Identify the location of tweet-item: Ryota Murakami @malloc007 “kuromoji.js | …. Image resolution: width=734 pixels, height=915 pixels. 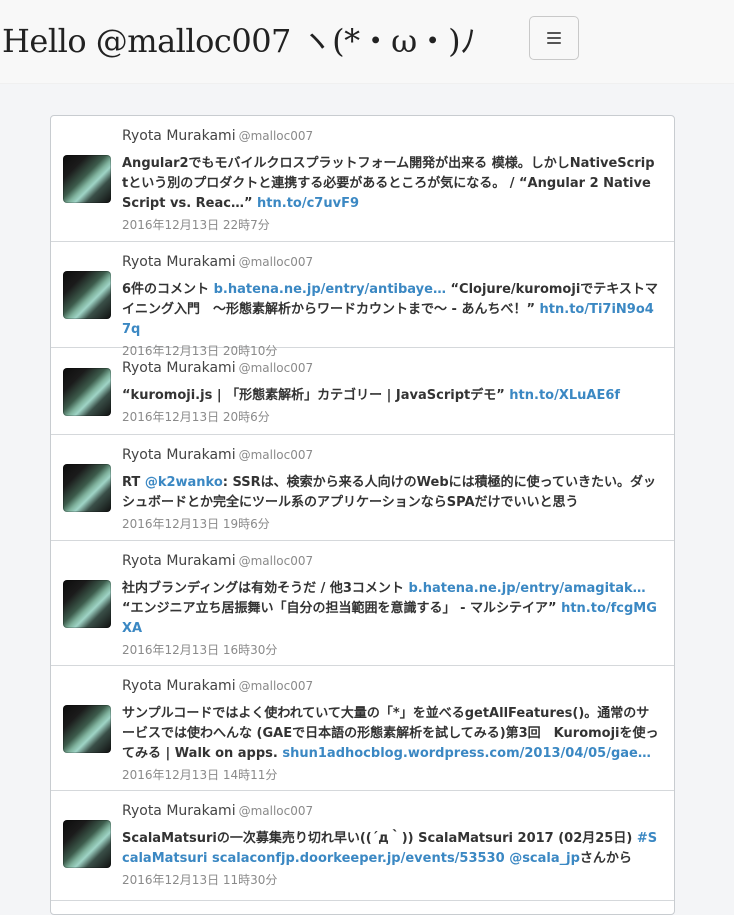
(362, 391).